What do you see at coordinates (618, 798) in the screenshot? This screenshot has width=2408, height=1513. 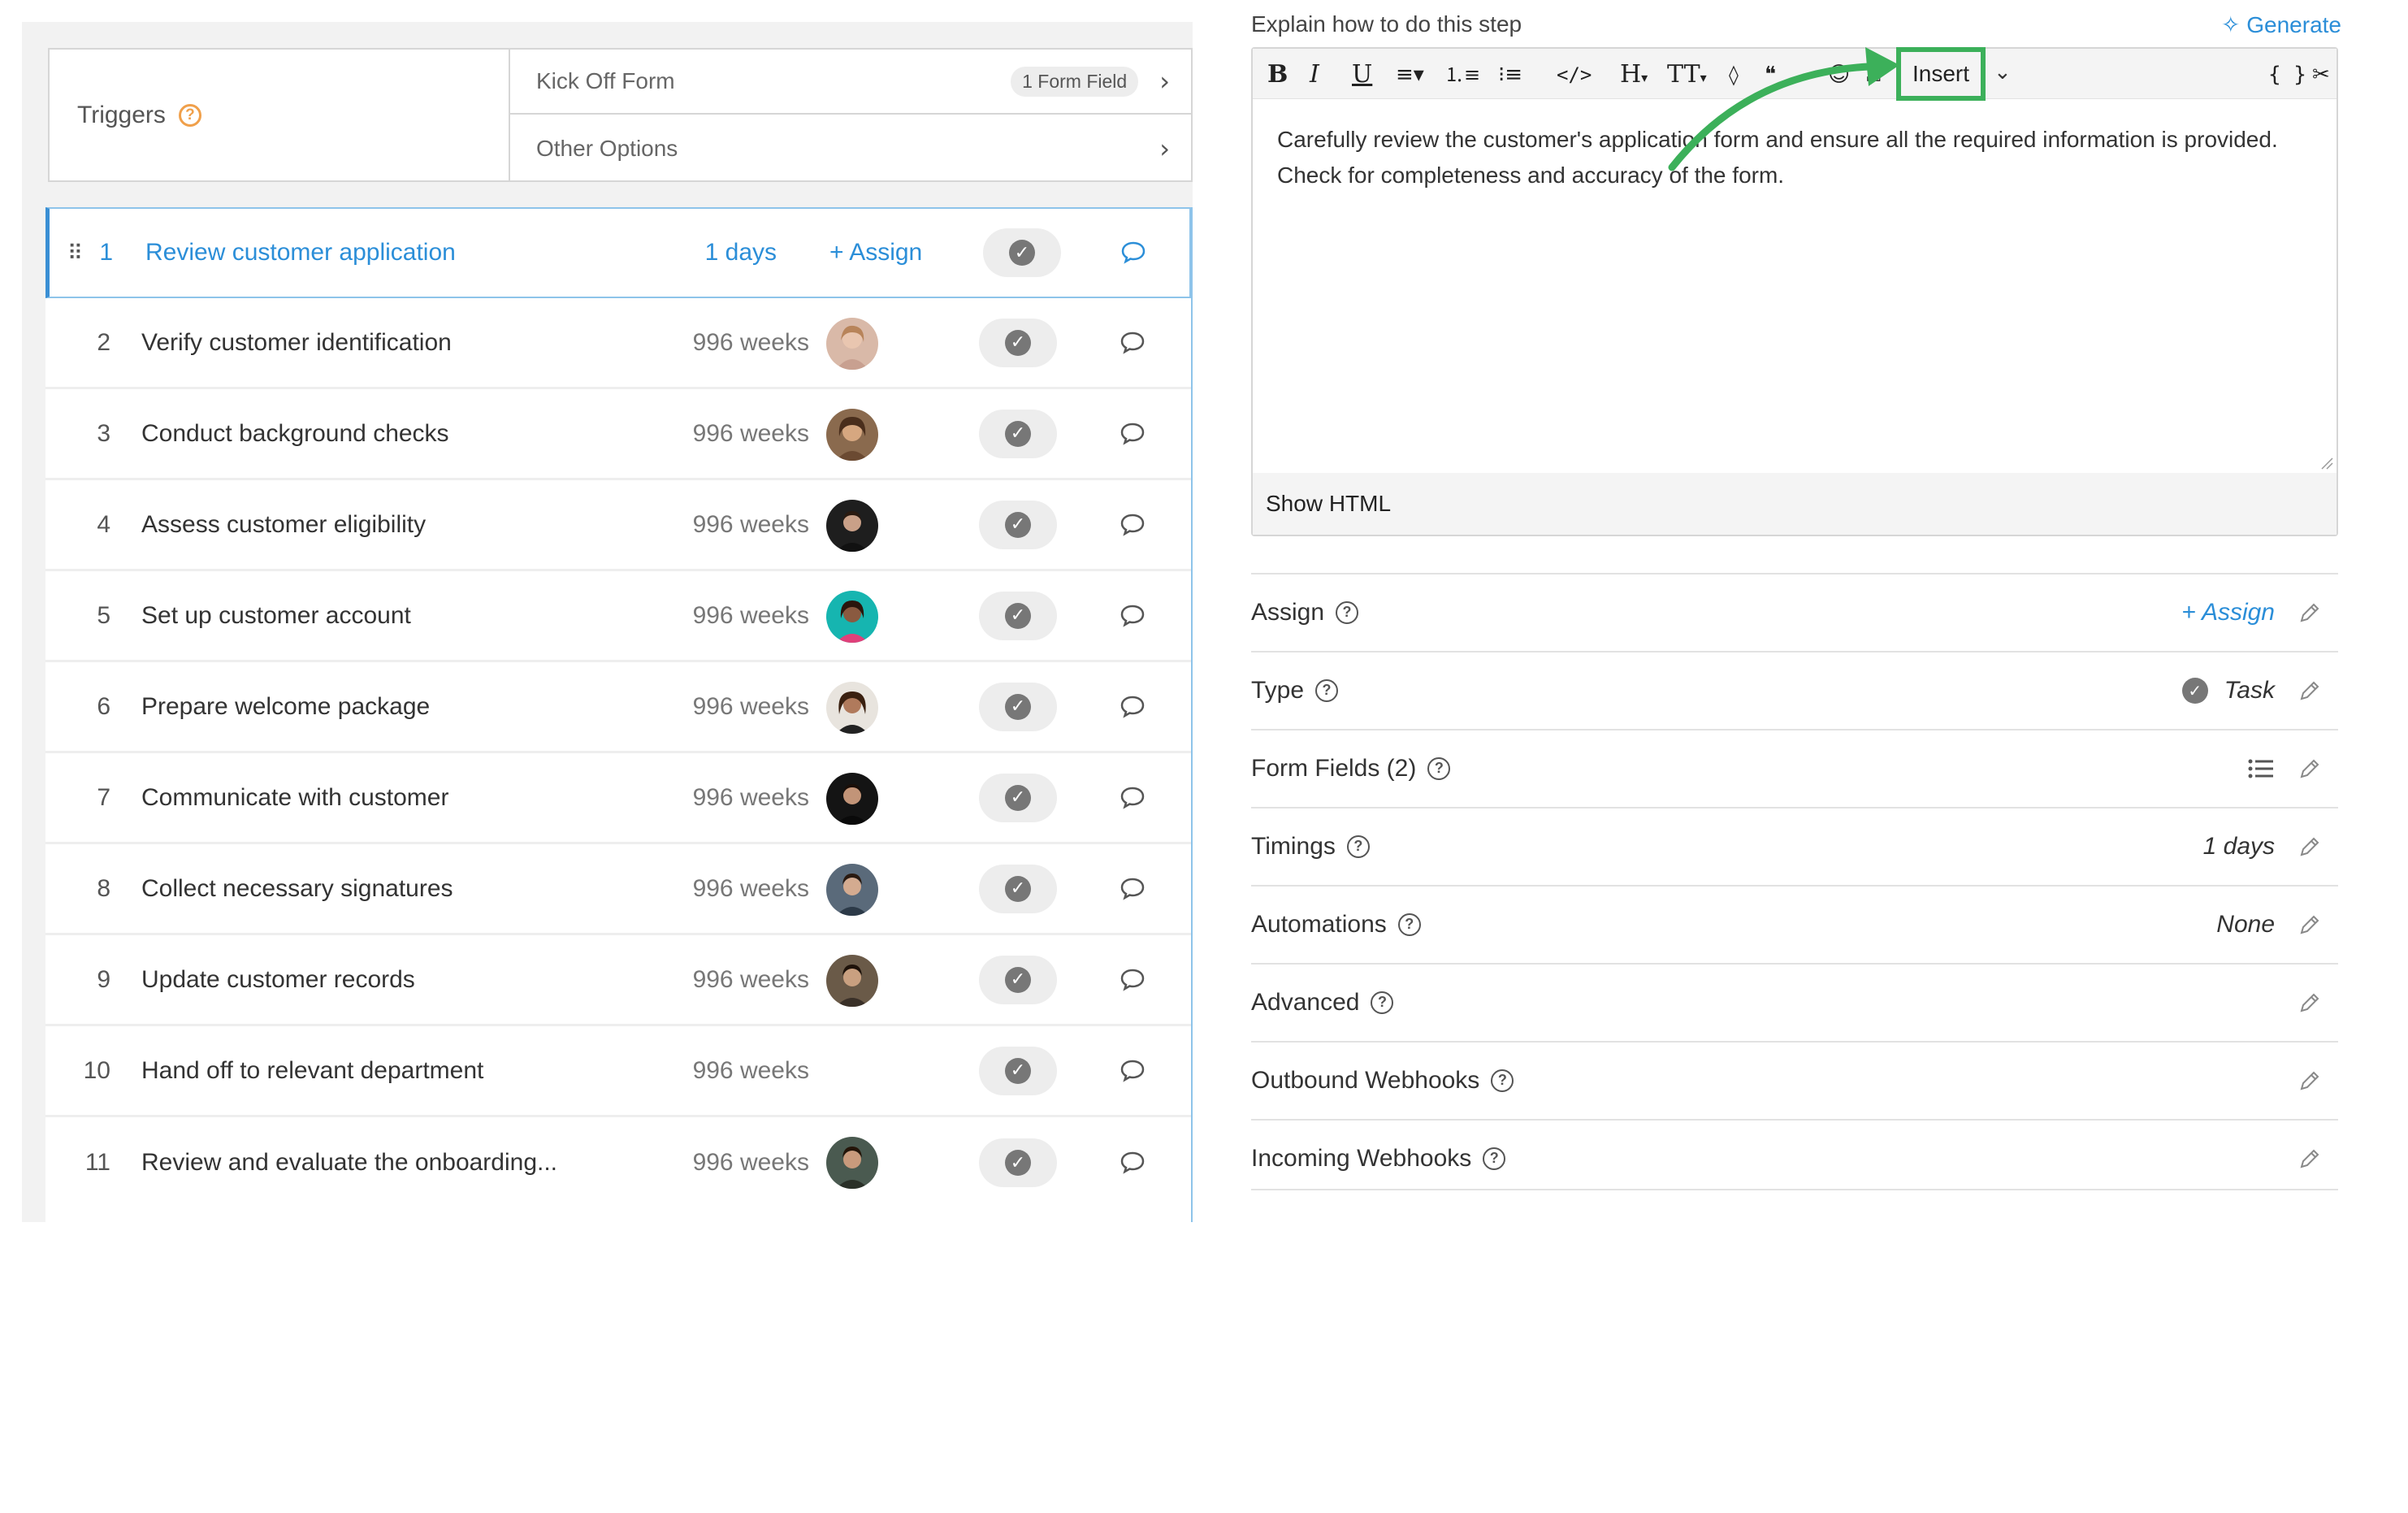 I see `step-row: 7 Communicate with customer 996 weeks ✓` at bounding box center [618, 798].